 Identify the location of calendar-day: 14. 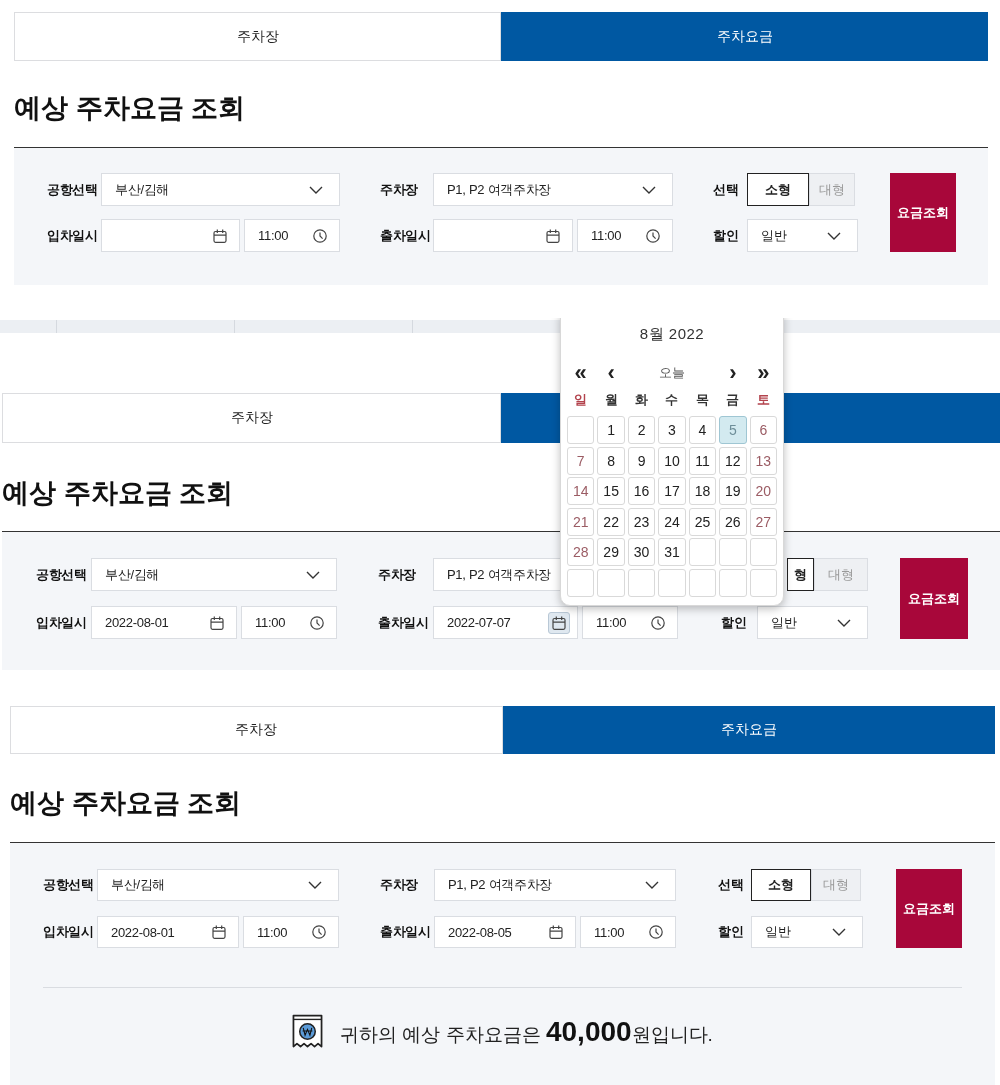
(581, 491).